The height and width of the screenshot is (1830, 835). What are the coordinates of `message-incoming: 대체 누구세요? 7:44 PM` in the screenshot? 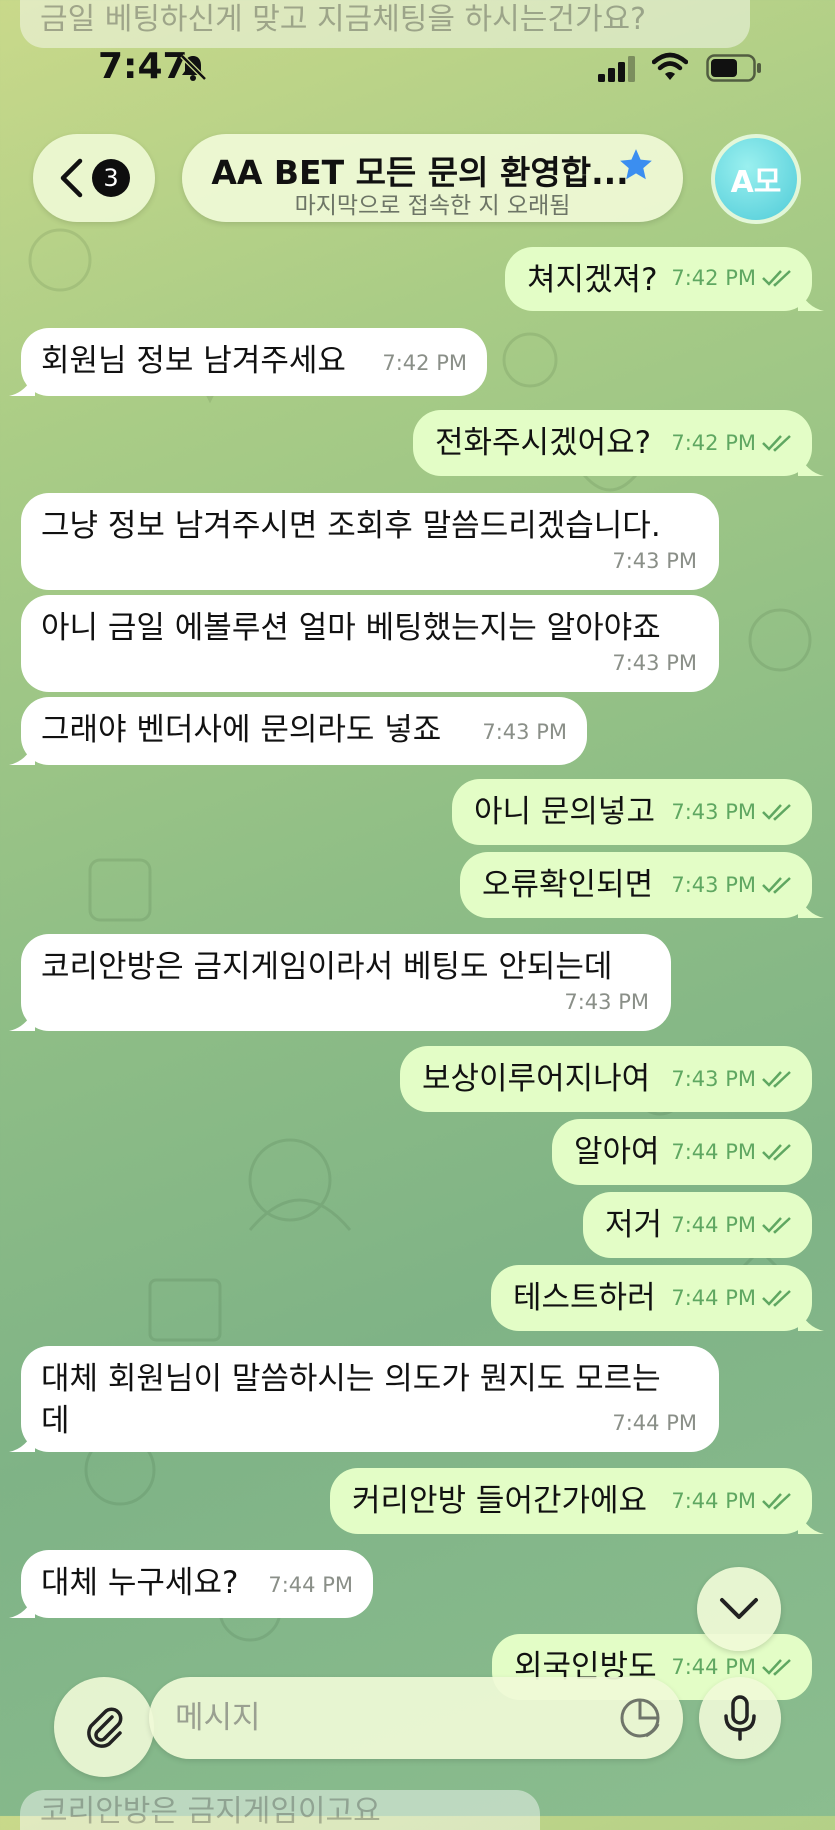 It's located at (191, 1584).